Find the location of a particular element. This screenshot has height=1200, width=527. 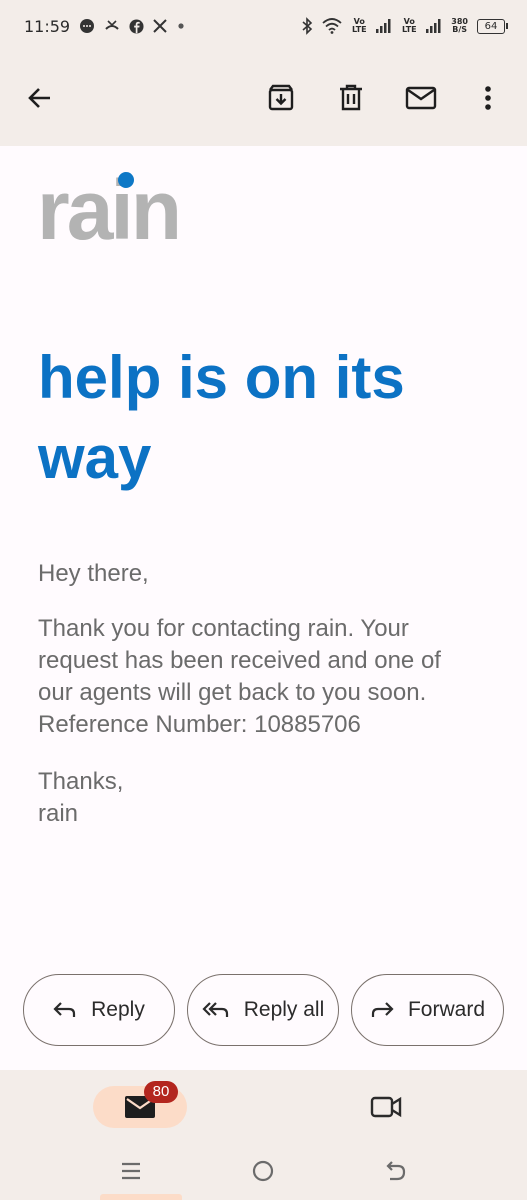

status-bar-left: 11:59 is located at coordinates (105, 26).